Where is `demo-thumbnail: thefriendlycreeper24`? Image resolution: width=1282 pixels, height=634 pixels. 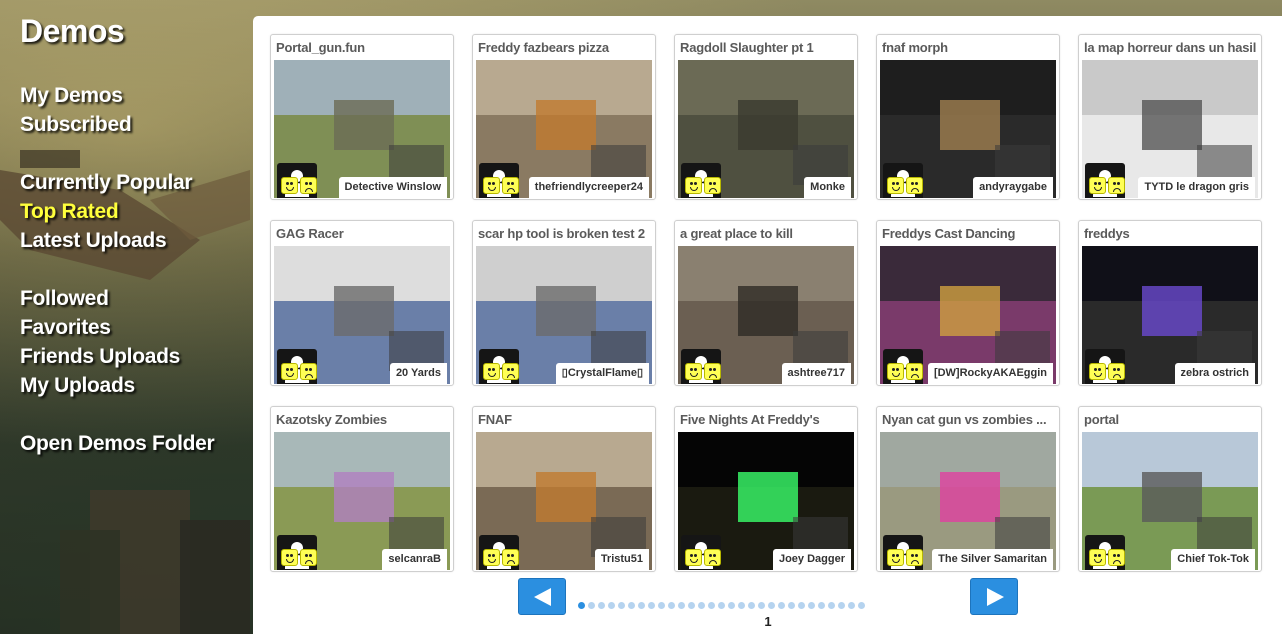 demo-thumbnail: thefriendlycreeper24 is located at coordinates (564, 129).